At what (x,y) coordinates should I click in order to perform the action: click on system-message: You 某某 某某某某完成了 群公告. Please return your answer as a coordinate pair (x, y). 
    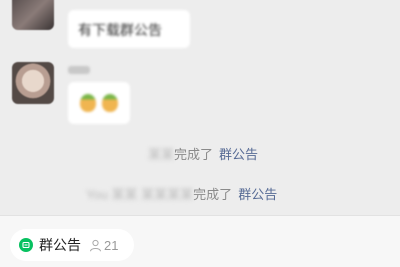
    Looking at the image, I should click on (181, 193).